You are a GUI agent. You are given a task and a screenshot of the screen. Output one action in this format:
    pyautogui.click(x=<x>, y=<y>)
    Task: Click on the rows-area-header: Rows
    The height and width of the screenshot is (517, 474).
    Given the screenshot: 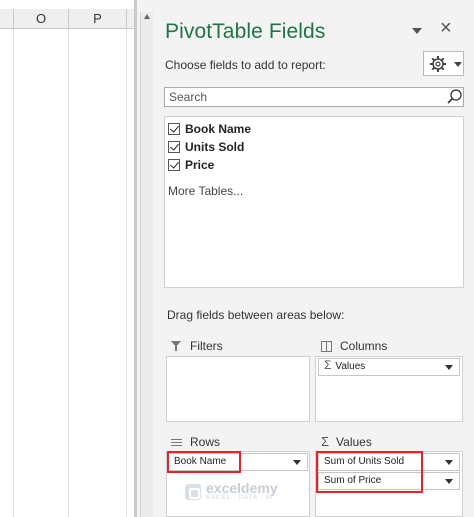 What is the action you would take?
    pyautogui.click(x=195, y=442)
    